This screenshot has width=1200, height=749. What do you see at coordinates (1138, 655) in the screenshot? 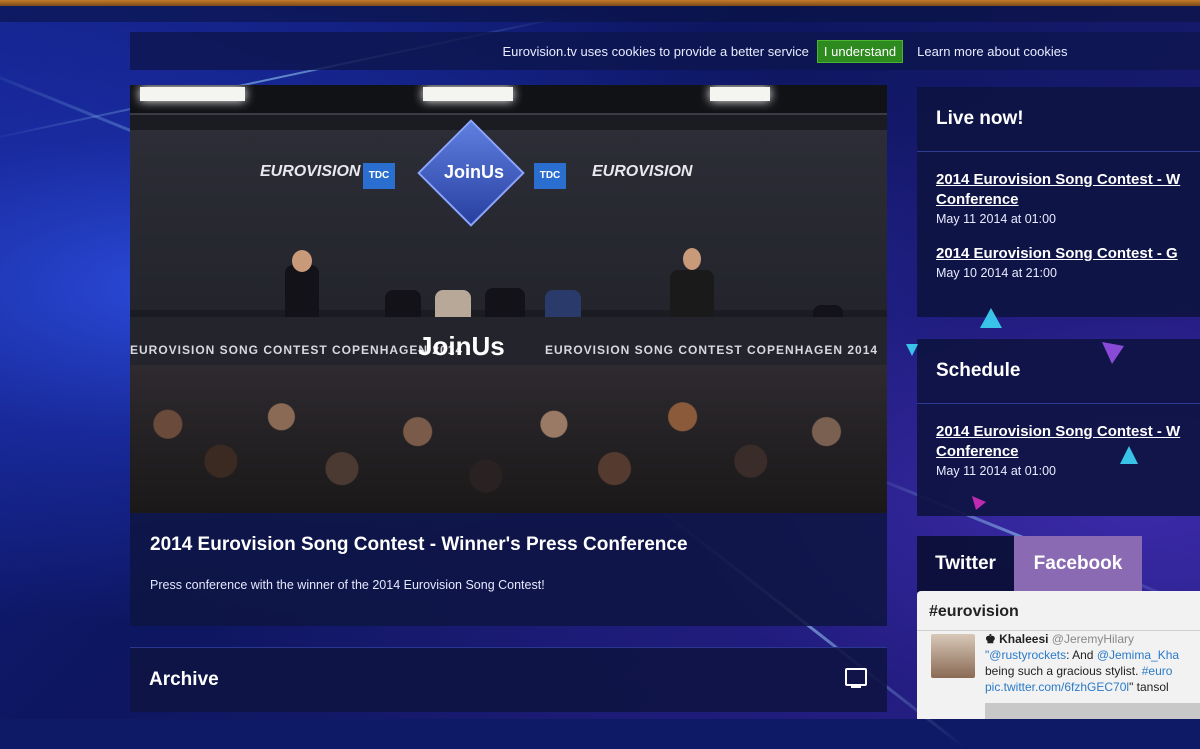
I see `mention-link: @Jemima_Kha` at bounding box center [1138, 655].